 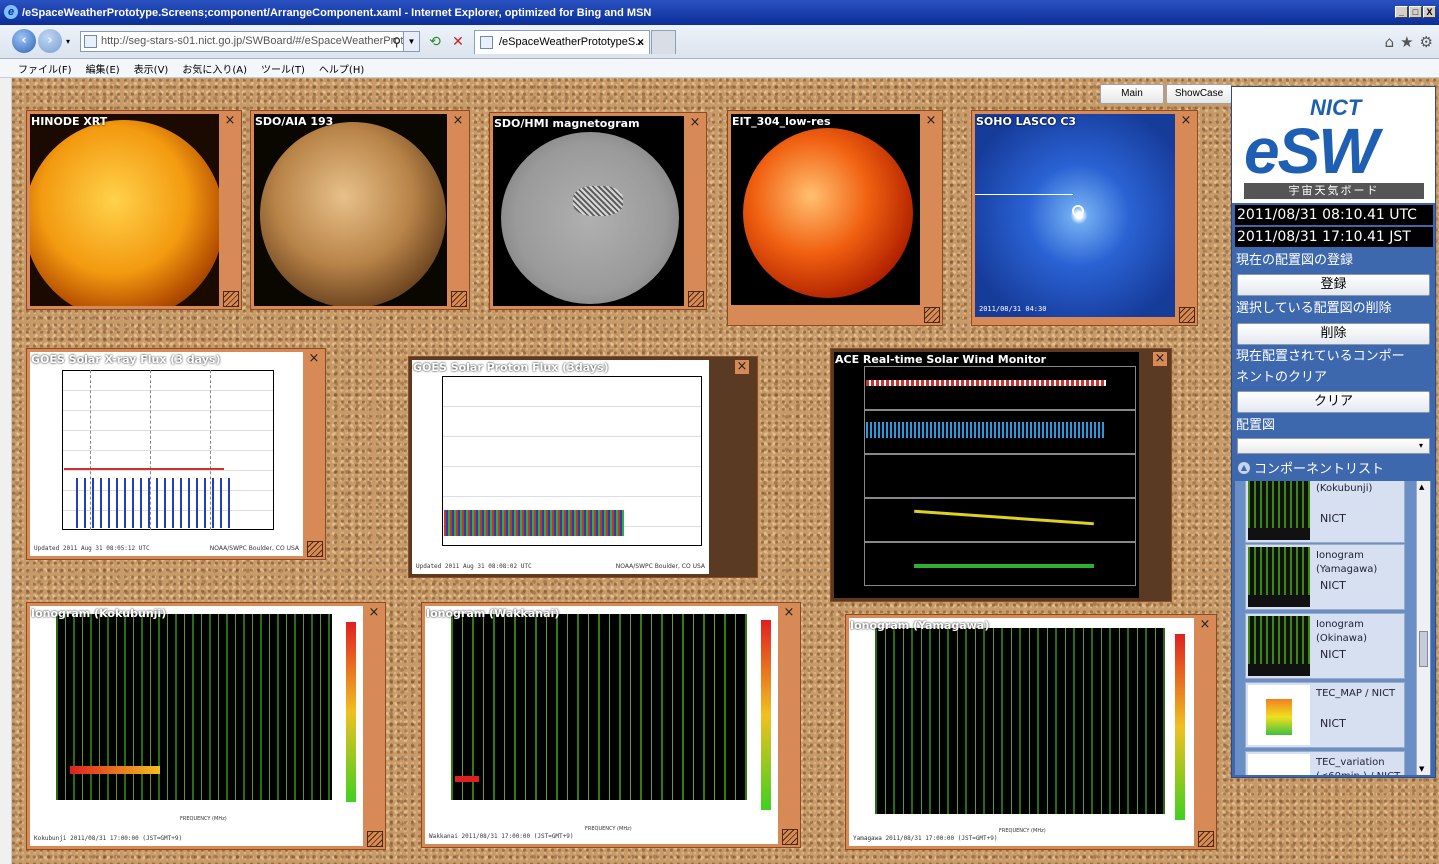 I want to click on panel-sdo-aia-193: SDO/AIA 193 ×, so click(x=360, y=210).